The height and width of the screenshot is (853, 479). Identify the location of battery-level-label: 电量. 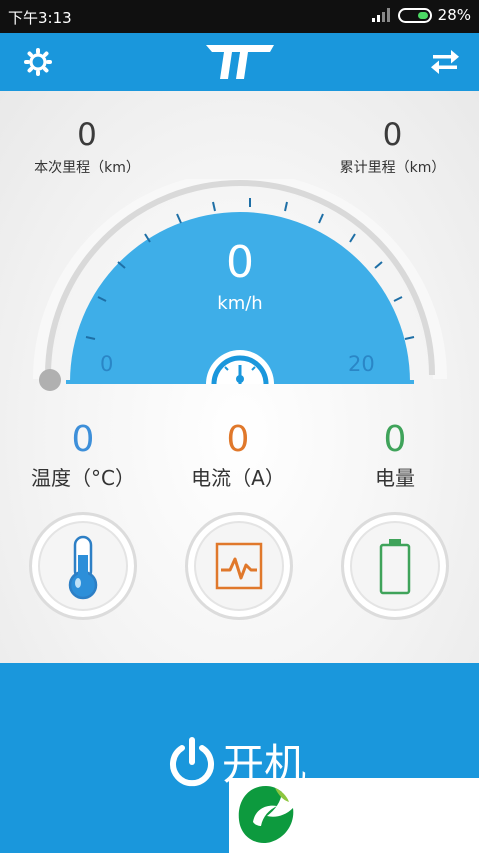
(395, 478).